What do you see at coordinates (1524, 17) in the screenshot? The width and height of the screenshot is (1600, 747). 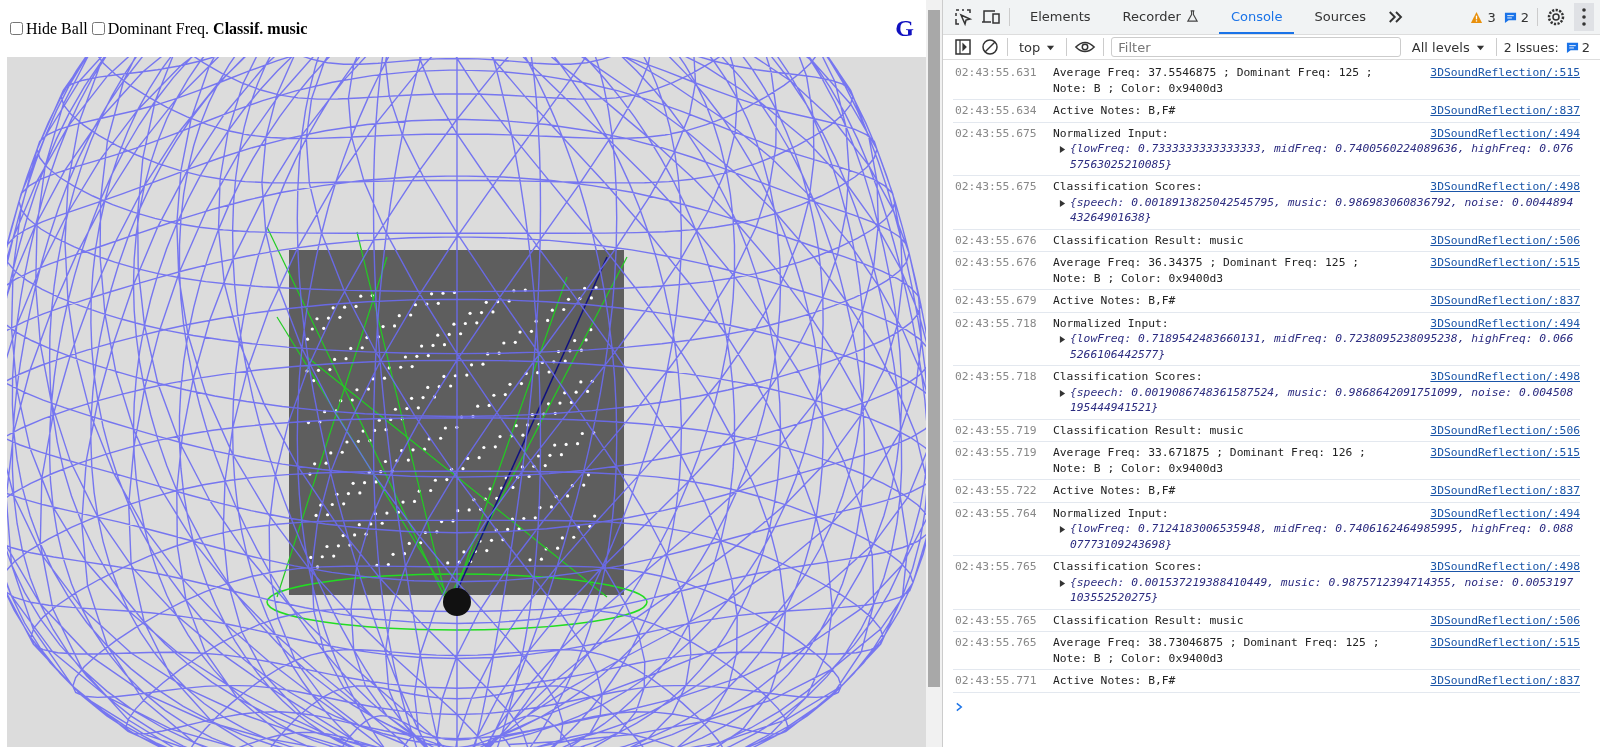 I see `message-count: 2` at bounding box center [1524, 17].